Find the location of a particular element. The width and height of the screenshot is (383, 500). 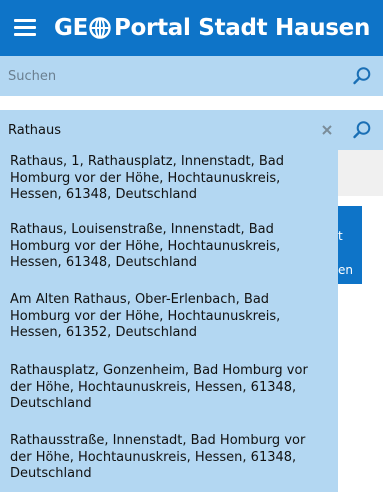

main-search-bar is located at coordinates (191, 76).